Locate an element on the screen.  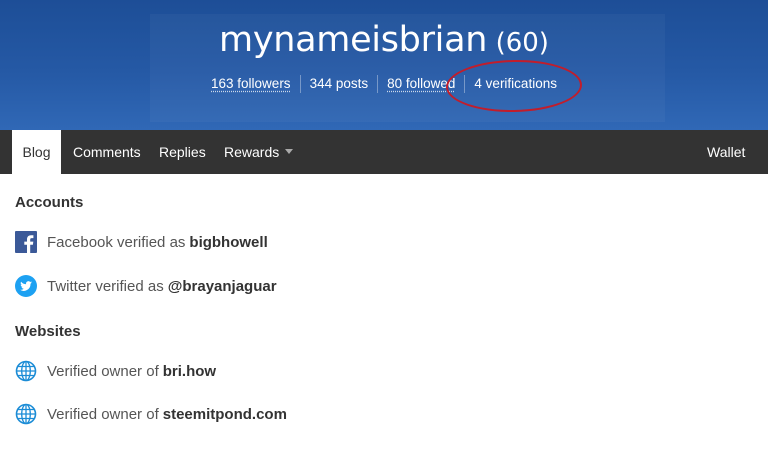
chevron-down-icon is located at coordinates (289, 151).